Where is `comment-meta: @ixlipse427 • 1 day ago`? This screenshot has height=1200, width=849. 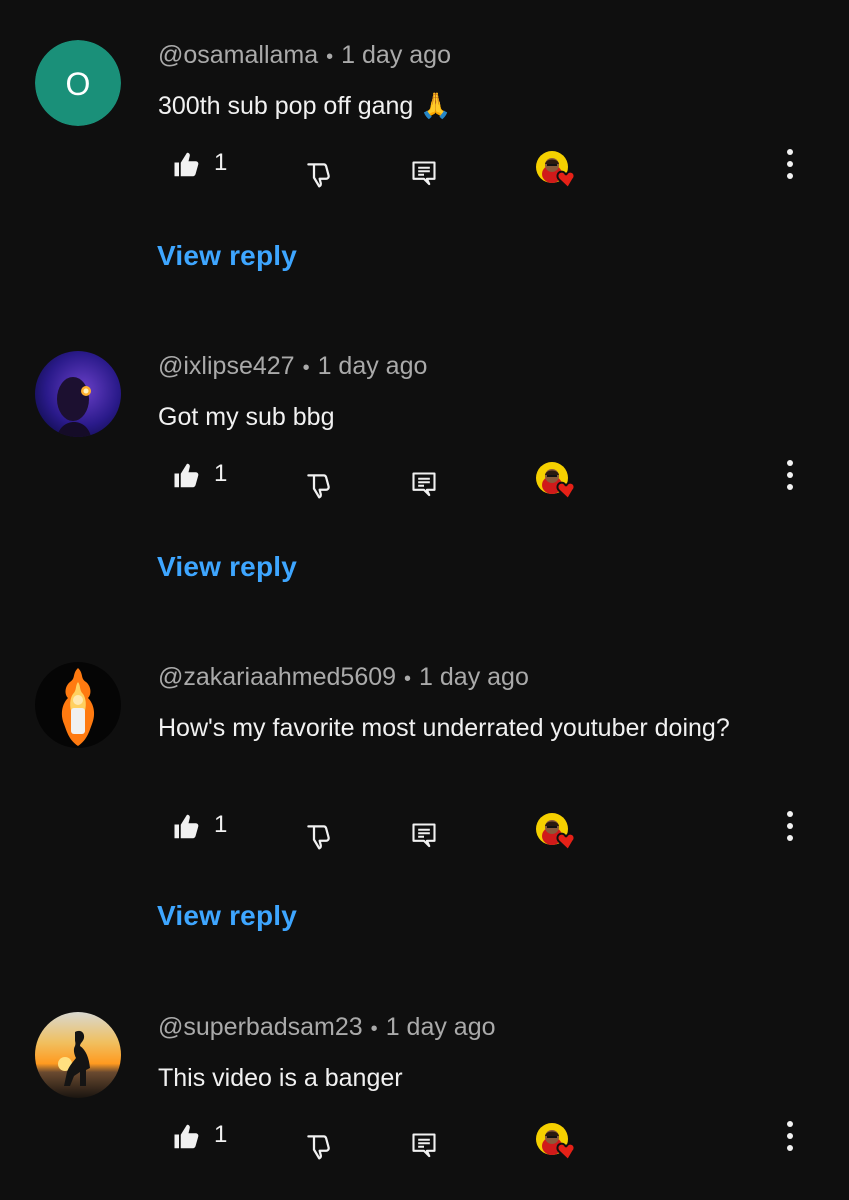 comment-meta: @ixlipse427 • 1 day ago is located at coordinates (292, 367).